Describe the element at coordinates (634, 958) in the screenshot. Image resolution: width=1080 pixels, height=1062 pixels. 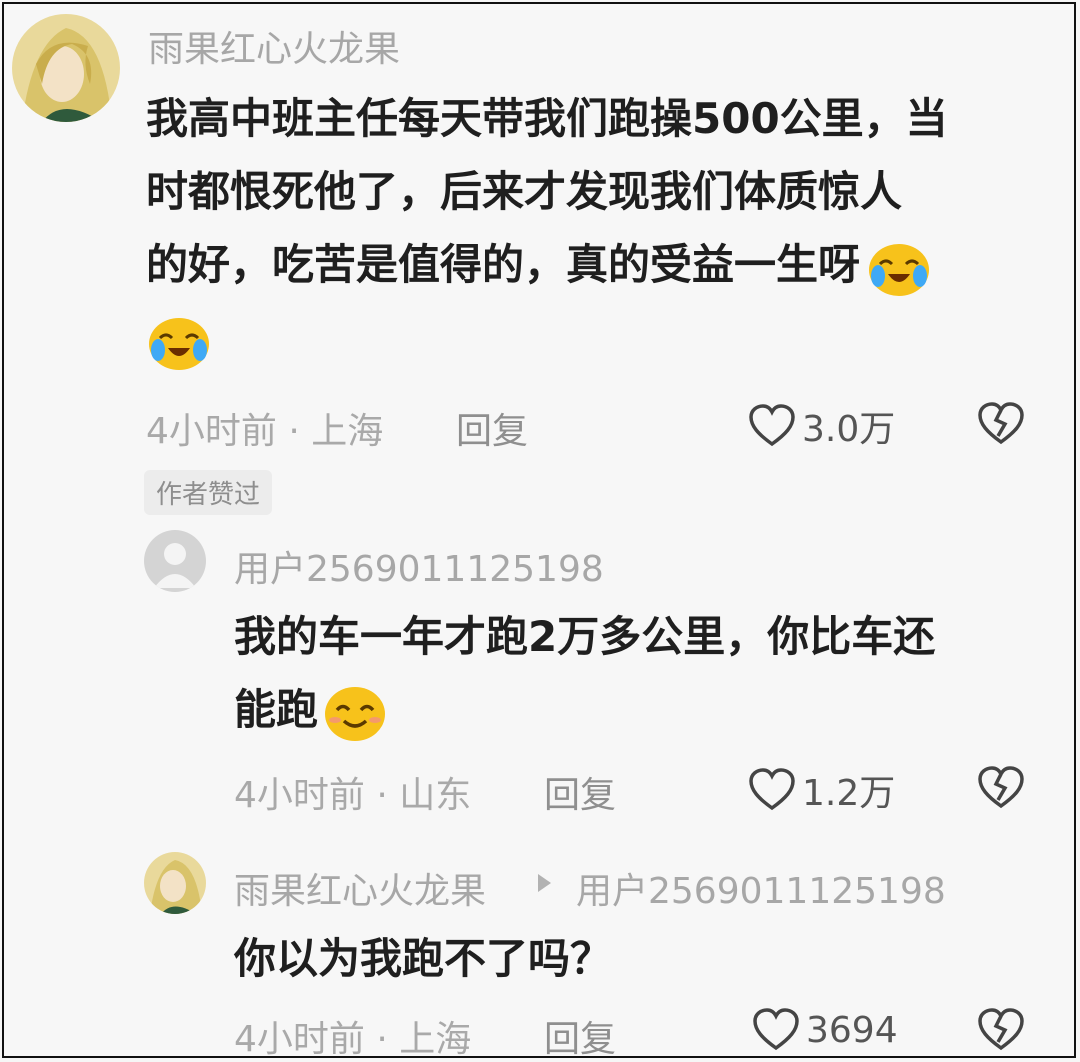
I see `comment-text: 你以为我跑不了吗？` at that location.